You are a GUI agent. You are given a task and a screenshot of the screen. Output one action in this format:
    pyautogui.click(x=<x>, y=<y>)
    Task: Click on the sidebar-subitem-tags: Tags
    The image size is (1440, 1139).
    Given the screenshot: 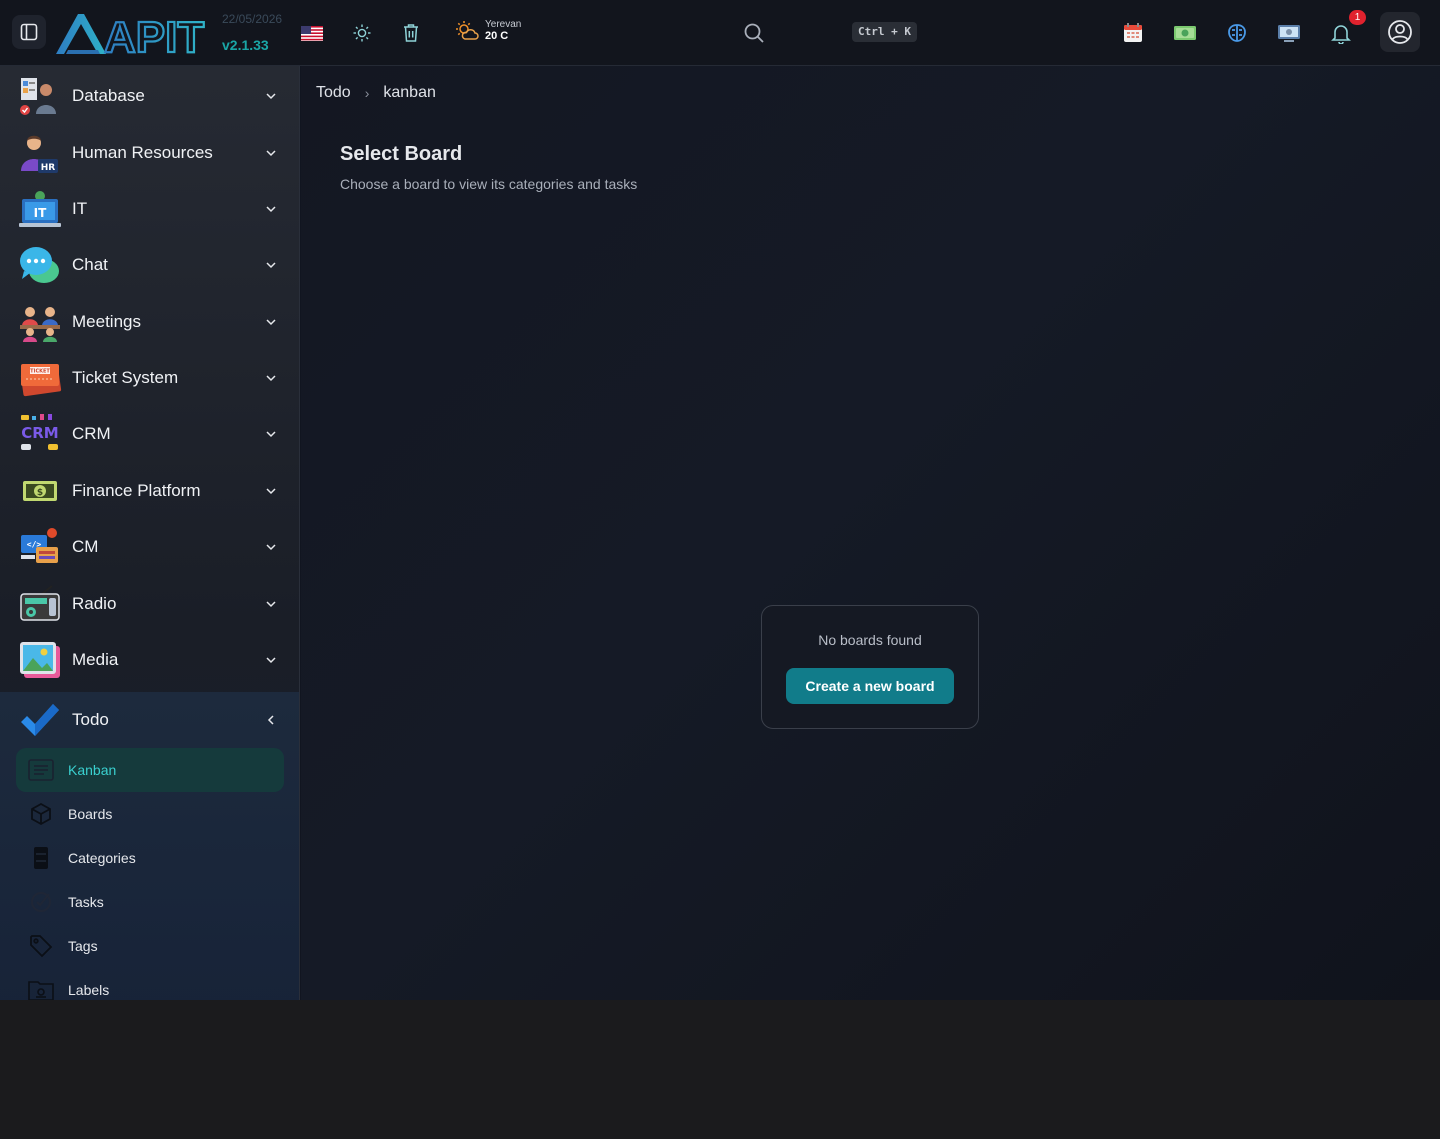 What is the action you would take?
    pyautogui.click(x=150, y=946)
    